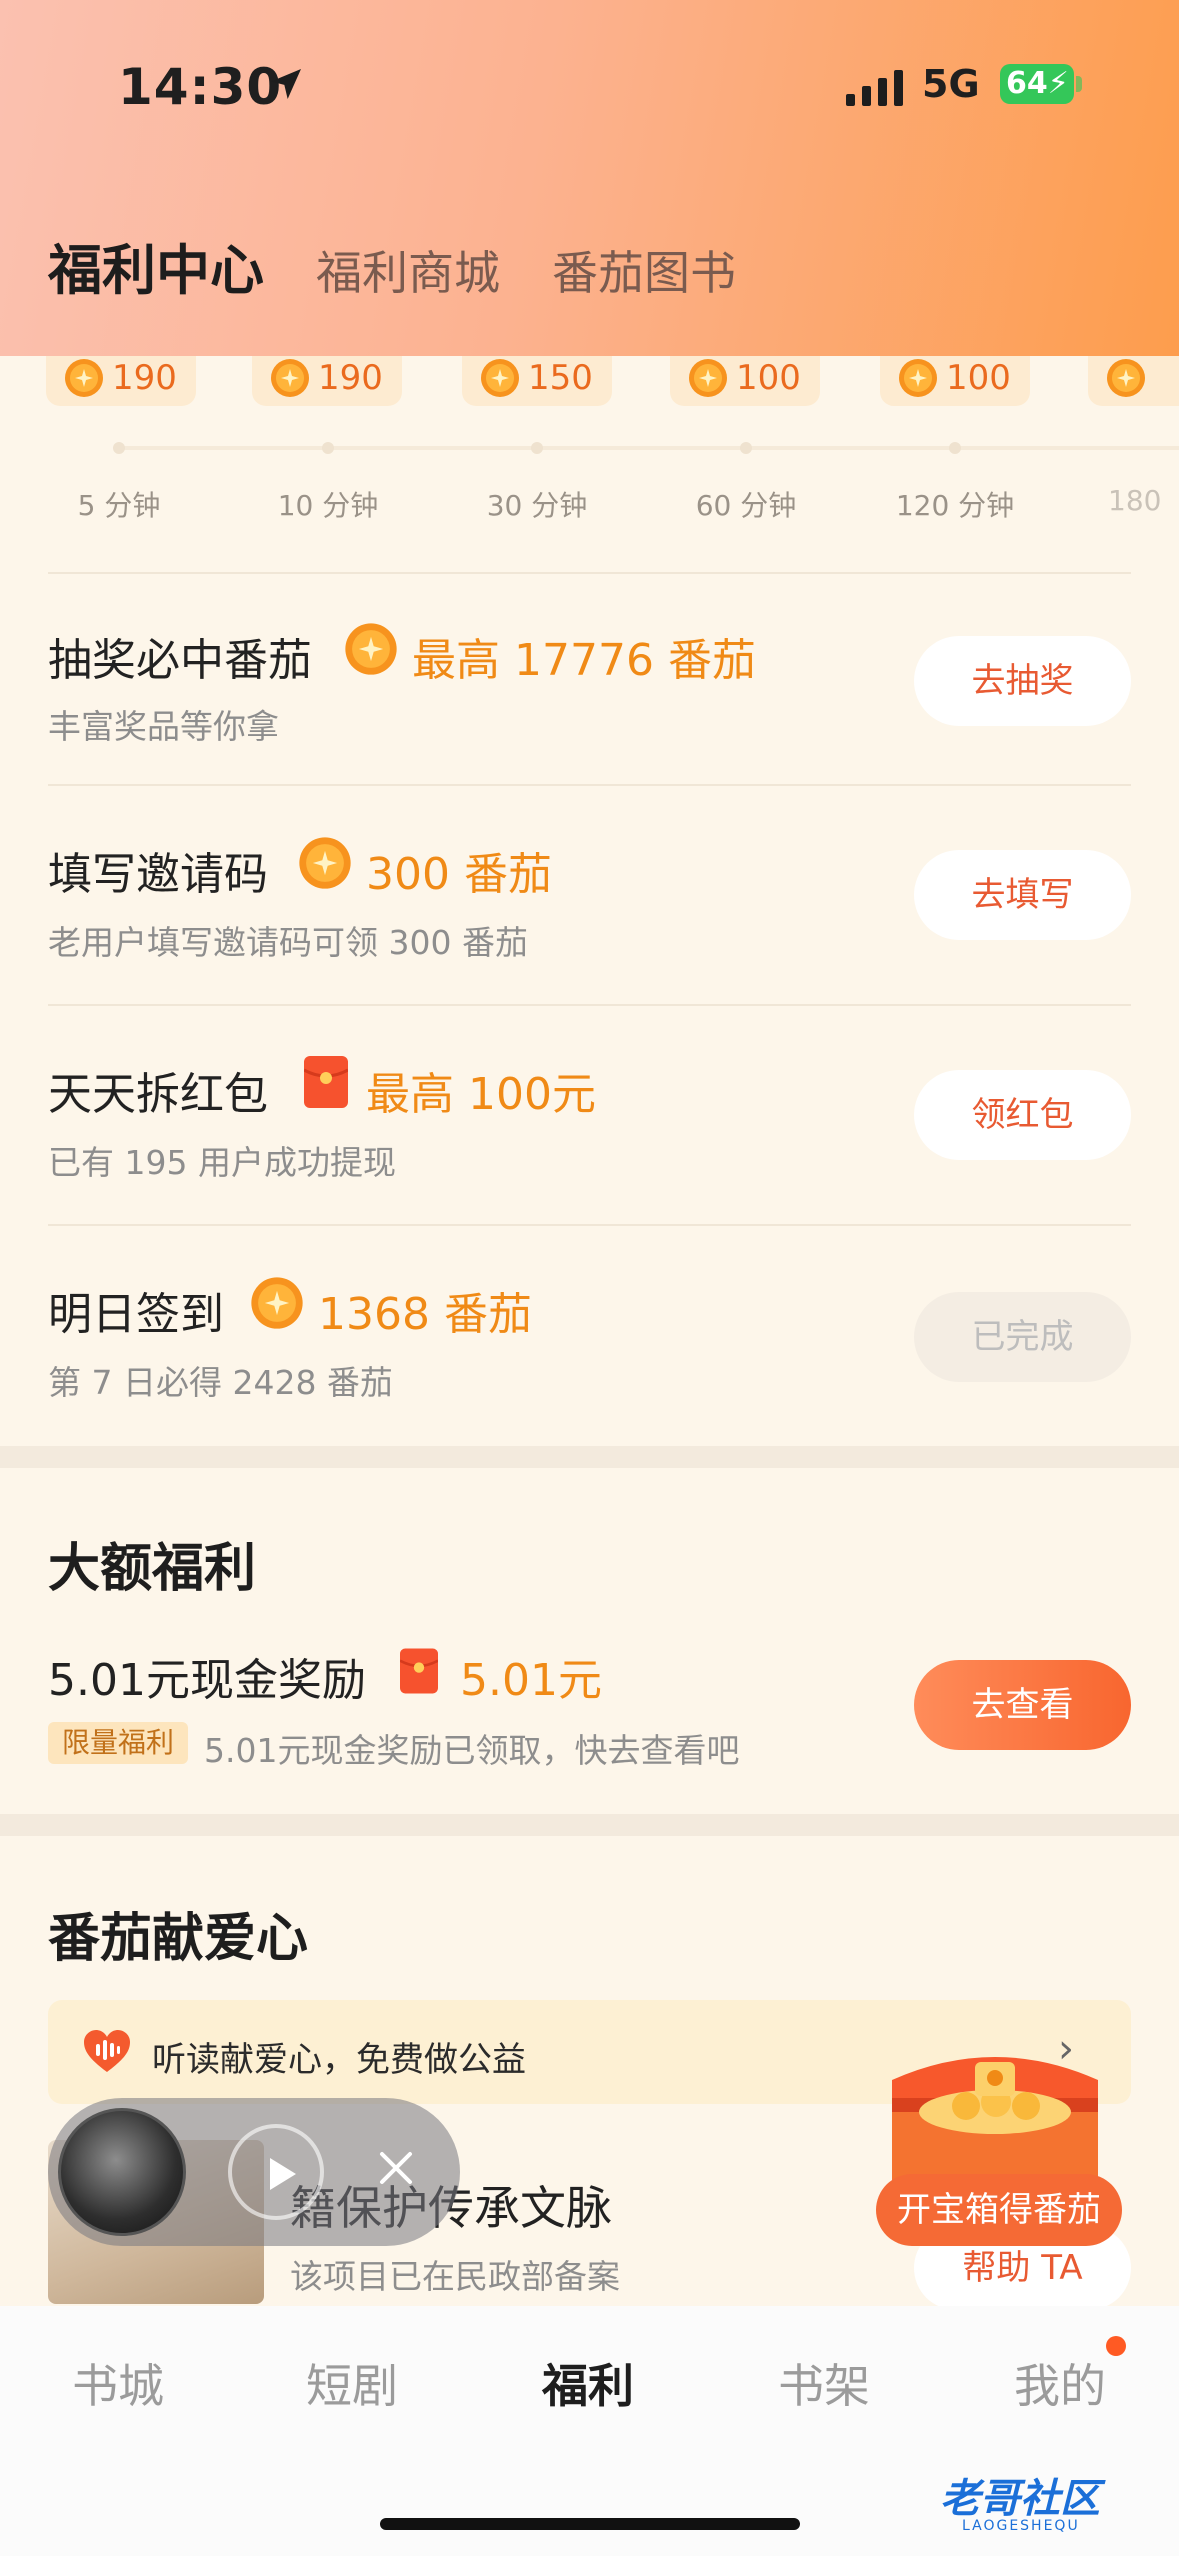 The height and width of the screenshot is (2556, 1179). What do you see at coordinates (200, 87) in the screenshot?
I see `status-time: 14:30` at bounding box center [200, 87].